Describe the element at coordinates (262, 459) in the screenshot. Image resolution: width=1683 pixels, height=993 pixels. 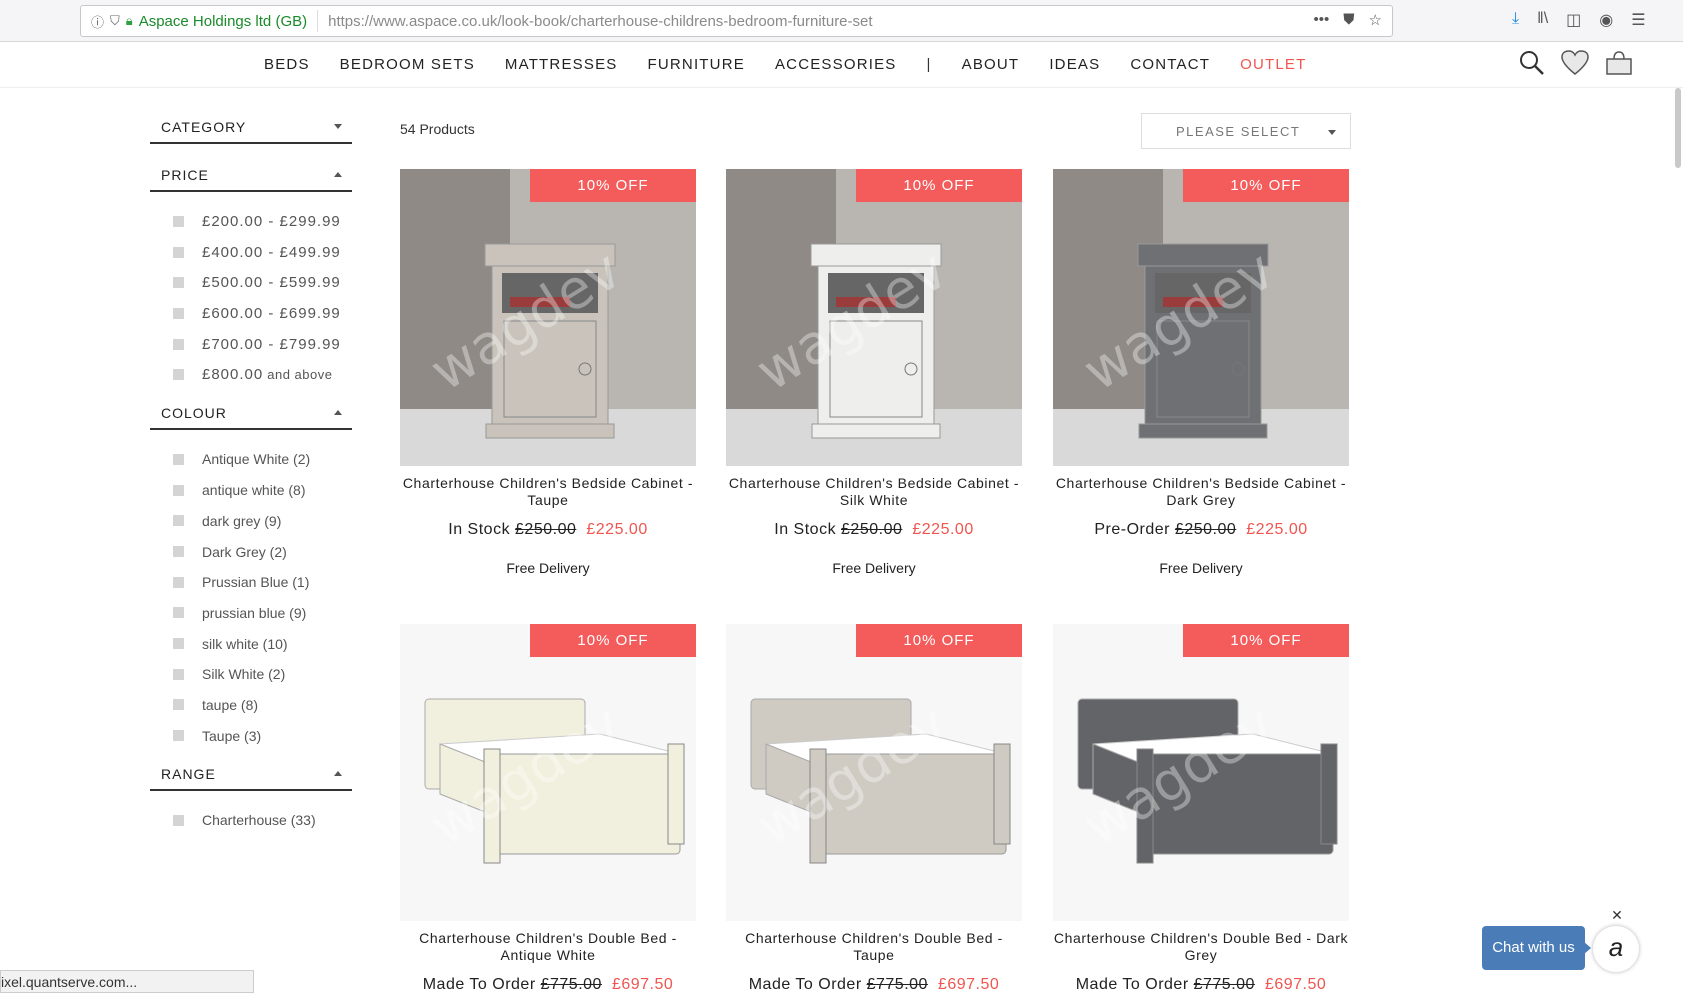
I see `colour-filter-item: Antique White (2)` at that location.